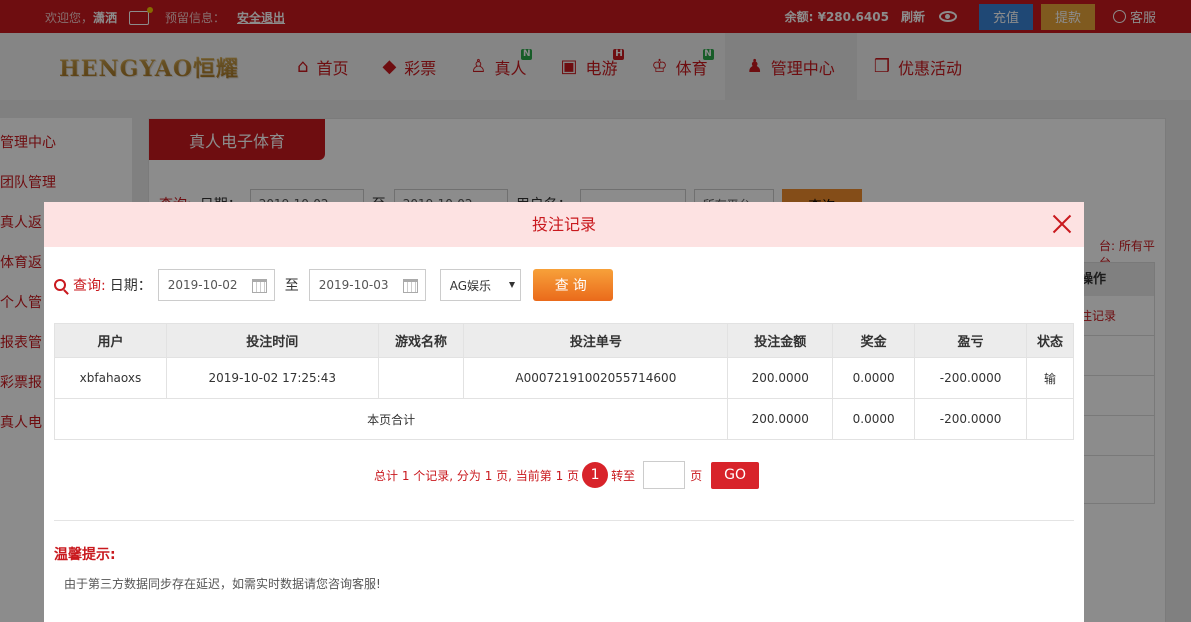 This screenshot has width=1191, height=622. I want to click on platform-select-value: AG娱乐, so click(470, 285).